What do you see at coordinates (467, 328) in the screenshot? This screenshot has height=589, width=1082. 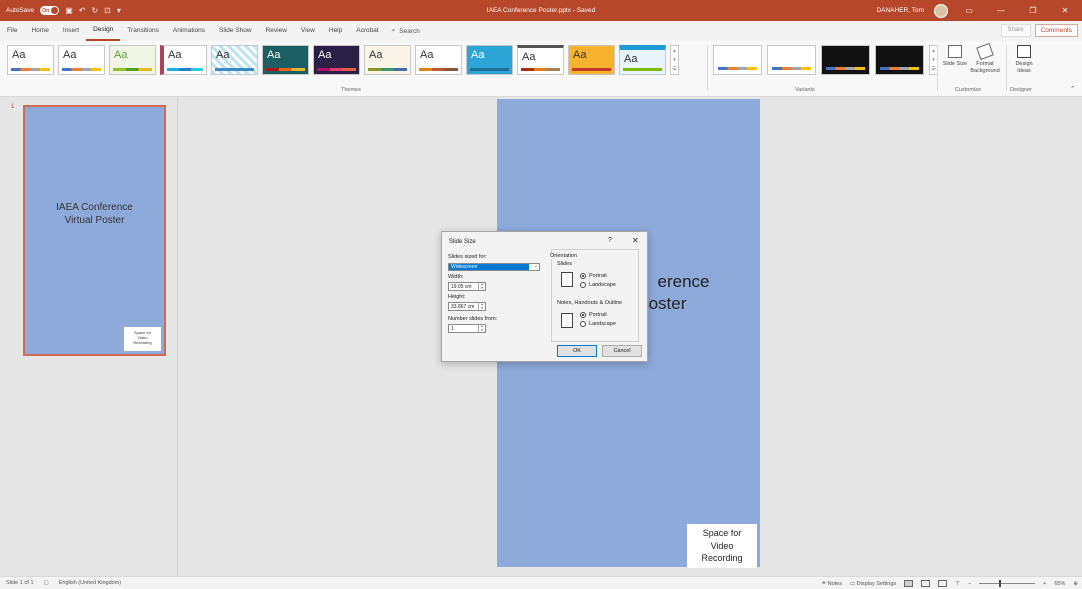 I see `number-from-field: 1 ▴ ▾` at bounding box center [467, 328].